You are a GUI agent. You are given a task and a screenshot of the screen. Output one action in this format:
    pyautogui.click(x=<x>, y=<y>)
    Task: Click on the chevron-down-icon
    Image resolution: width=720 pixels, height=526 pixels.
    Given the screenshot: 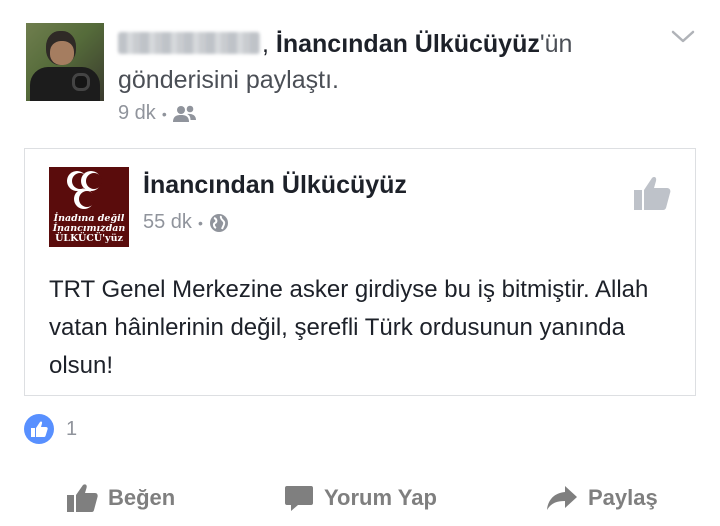 What is the action you would take?
    pyautogui.click(x=683, y=37)
    